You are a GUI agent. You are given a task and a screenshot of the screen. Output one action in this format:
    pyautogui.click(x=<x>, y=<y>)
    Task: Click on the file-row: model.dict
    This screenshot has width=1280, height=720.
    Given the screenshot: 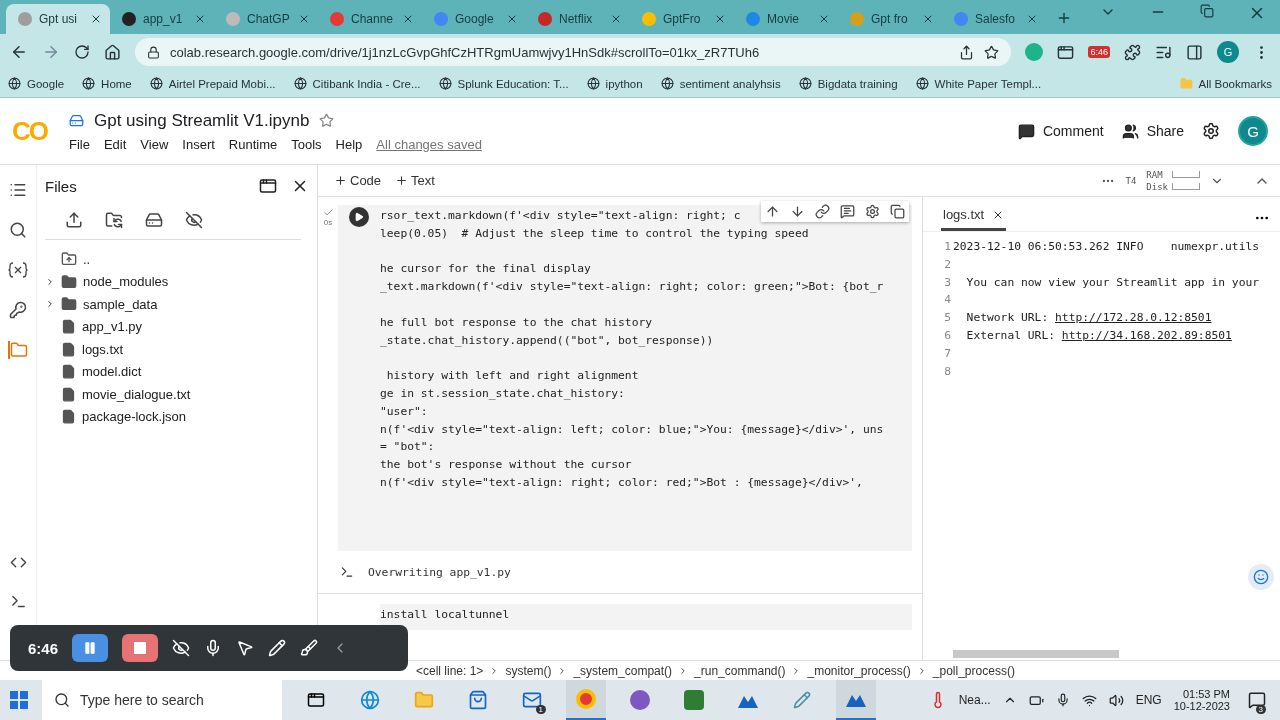 What is the action you would take?
    pyautogui.click(x=177, y=371)
    